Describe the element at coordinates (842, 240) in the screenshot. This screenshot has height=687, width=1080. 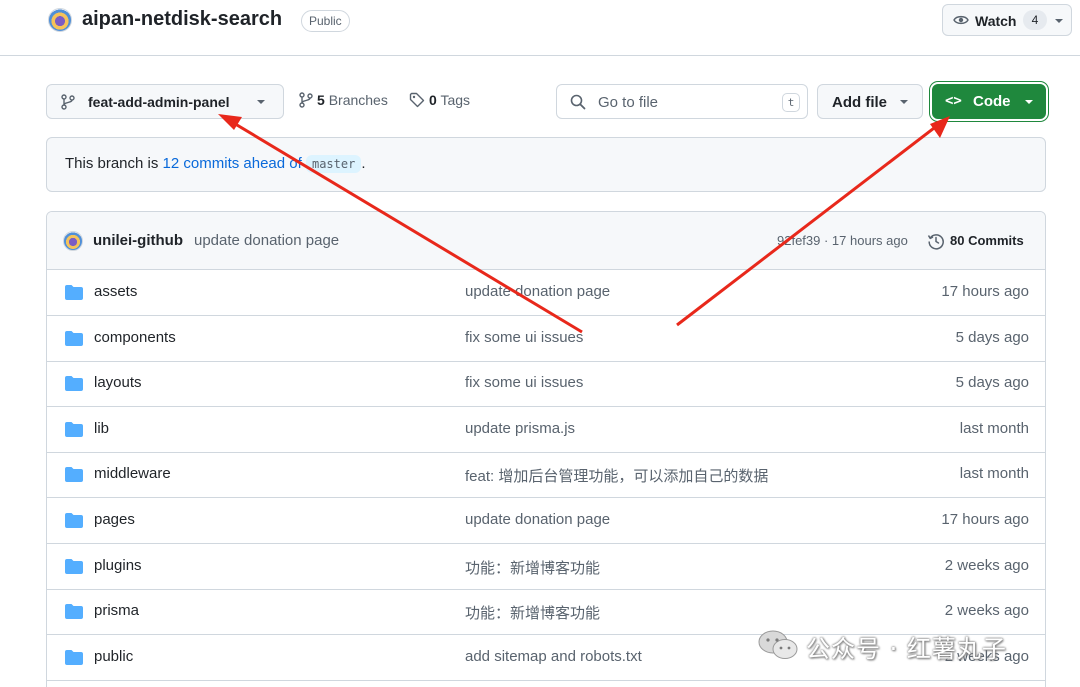
I see `commit-hash-time: 92fef39 · 17 hours ago` at that location.